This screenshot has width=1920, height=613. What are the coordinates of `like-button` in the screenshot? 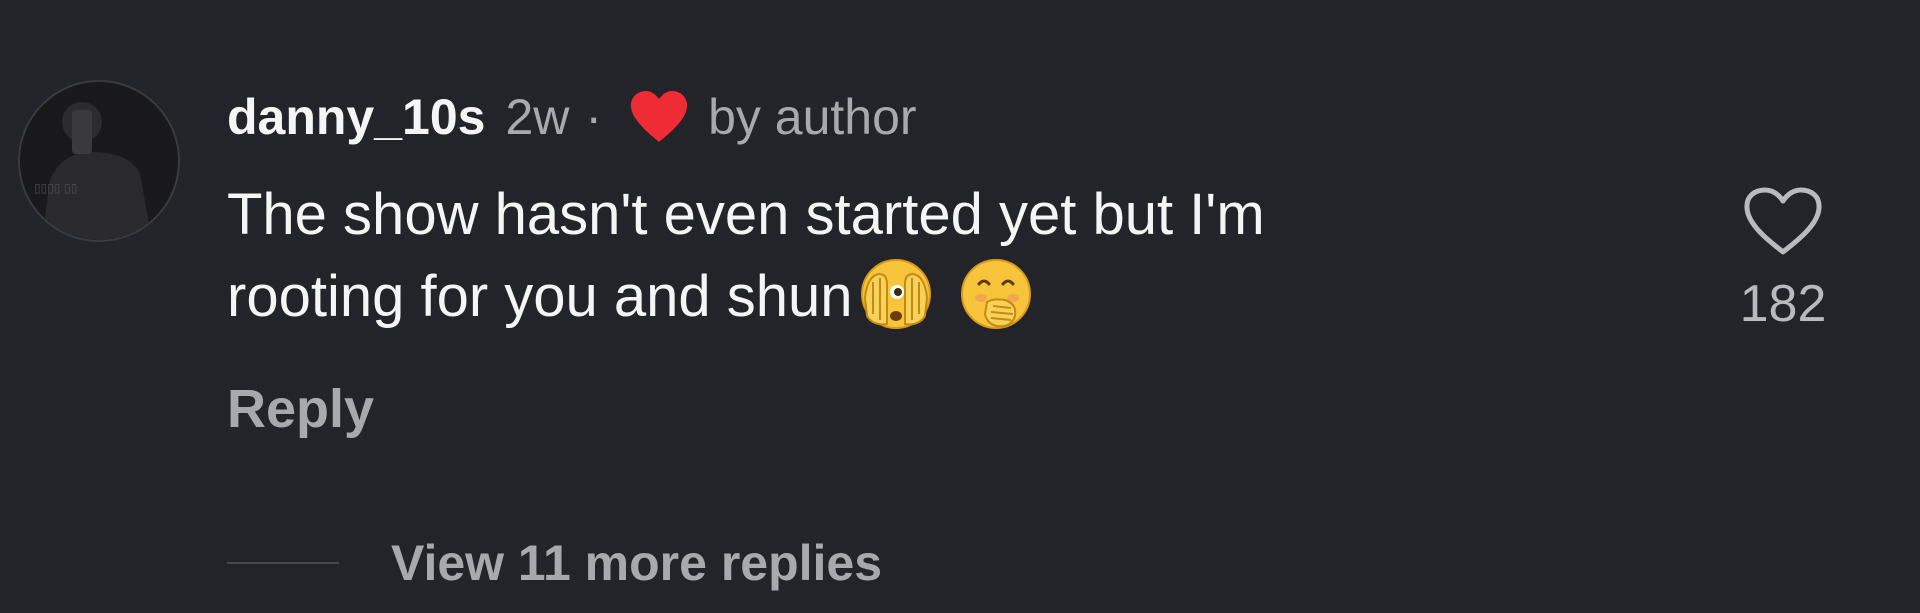 It's located at (1783, 222).